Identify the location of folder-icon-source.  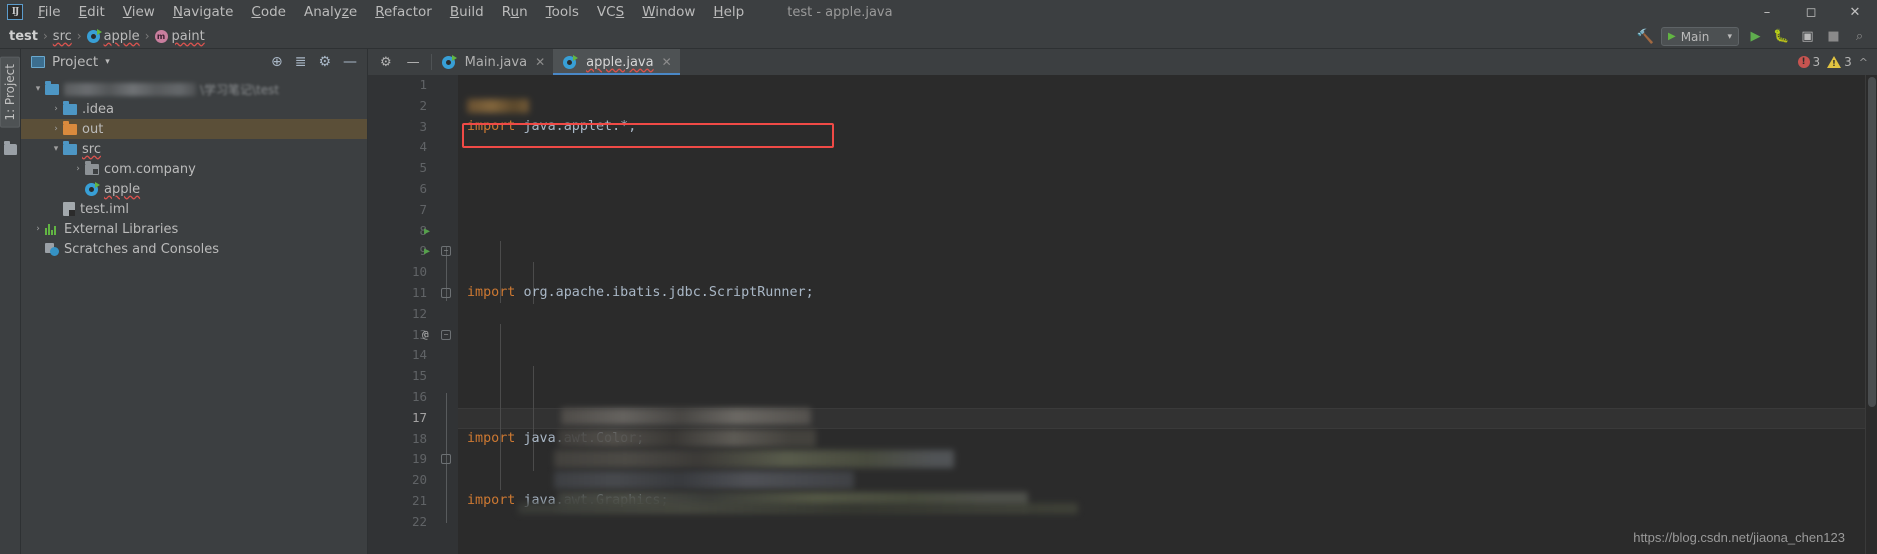
(70, 147).